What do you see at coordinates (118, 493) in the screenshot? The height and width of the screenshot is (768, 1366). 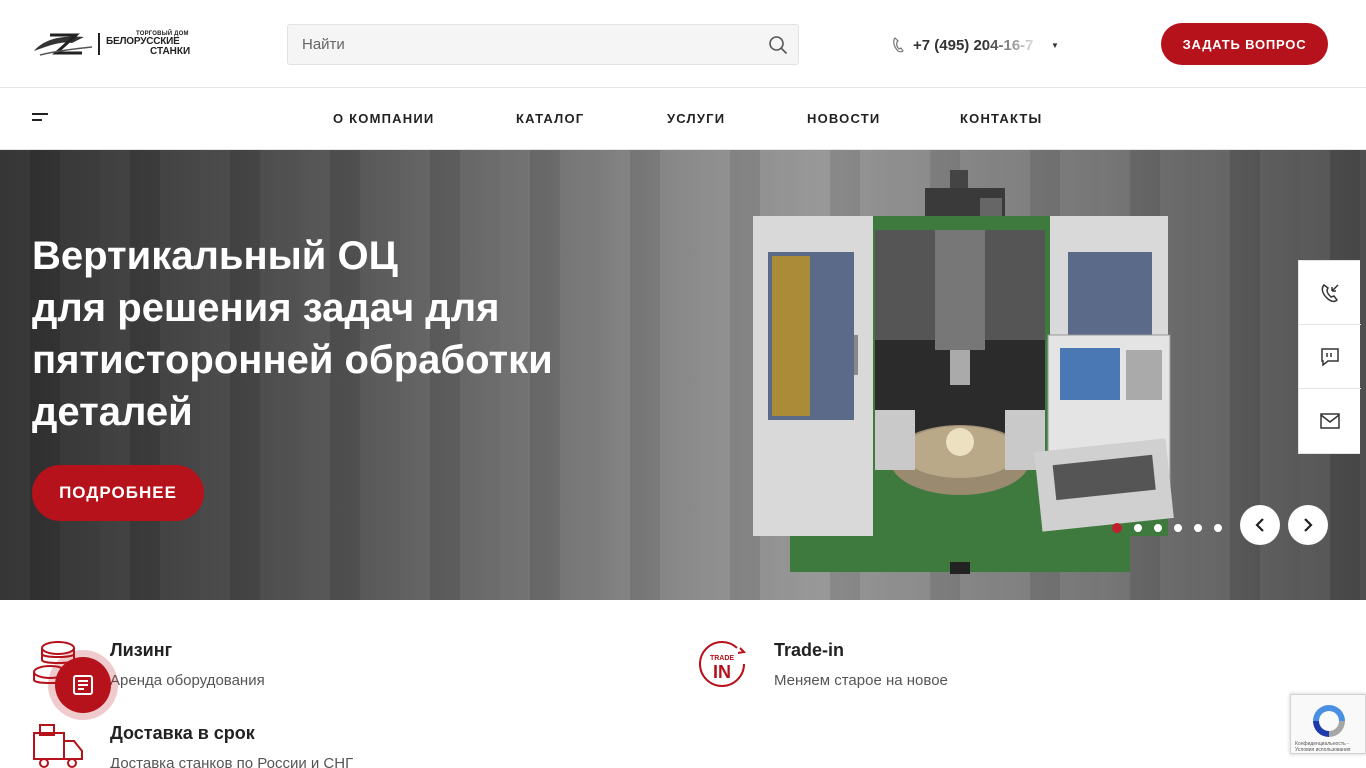 I see `more-details-button: ПОДРОБНЕЕ` at bounding box center [118, 493].